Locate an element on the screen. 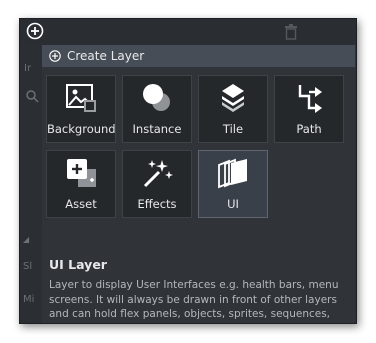 The height and width of the screenshot is (343, 376). ui-cards-icon is located at coordinates (232, 173).